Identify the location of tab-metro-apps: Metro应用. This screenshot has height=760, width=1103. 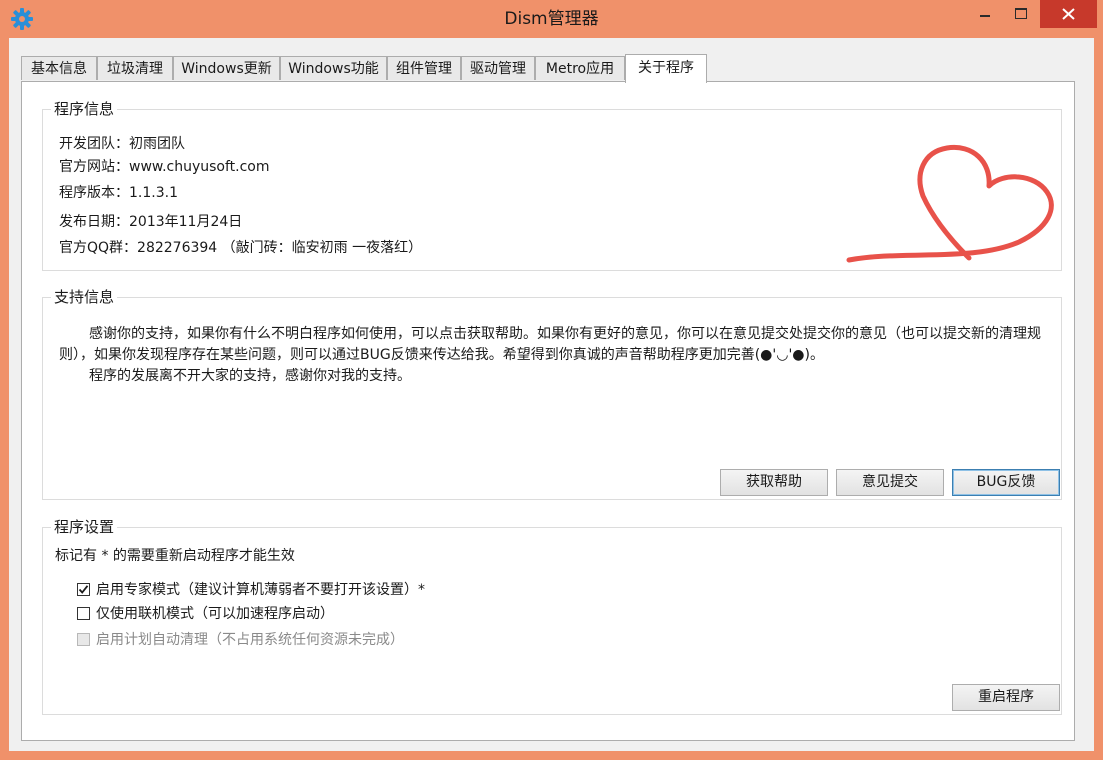
(580, 68).